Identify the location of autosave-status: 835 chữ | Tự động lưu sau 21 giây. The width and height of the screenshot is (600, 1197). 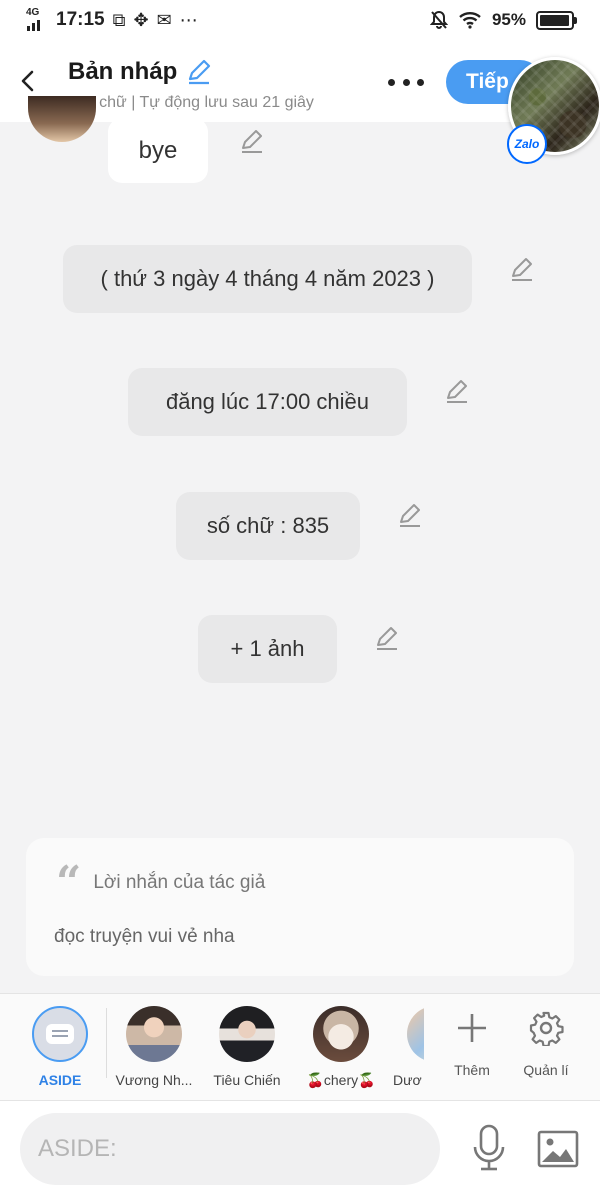
(191, 102).